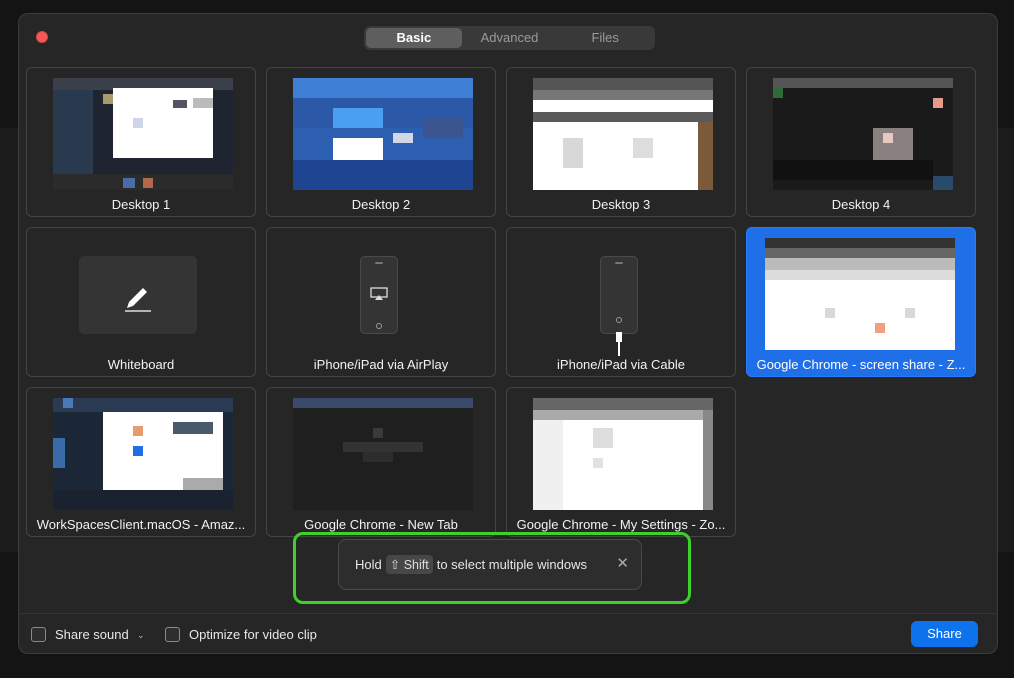 The height and width of the screenshot is (678, 1014). Describe the element at coordinates (92, 634) in the screenshot. I see `share-sound-label: Share sound` at that location.